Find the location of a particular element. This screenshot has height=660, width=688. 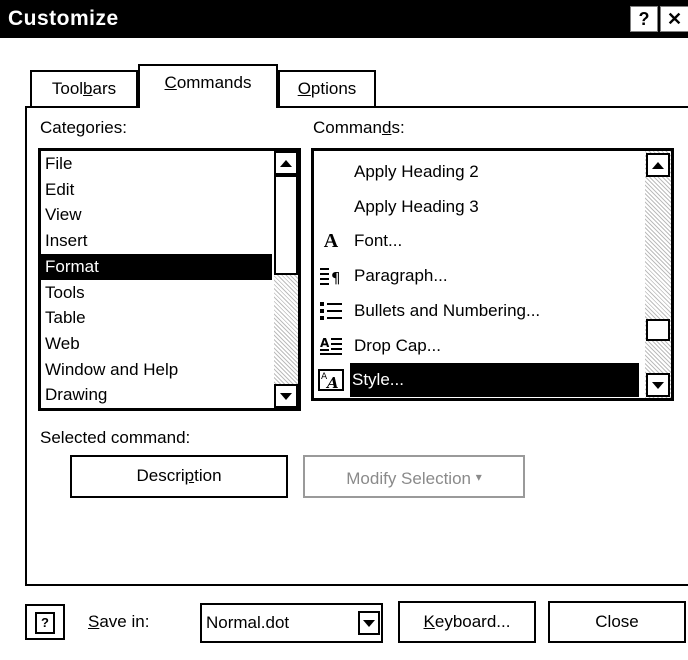

category-item: Tools is located at coordinates (156, 293).